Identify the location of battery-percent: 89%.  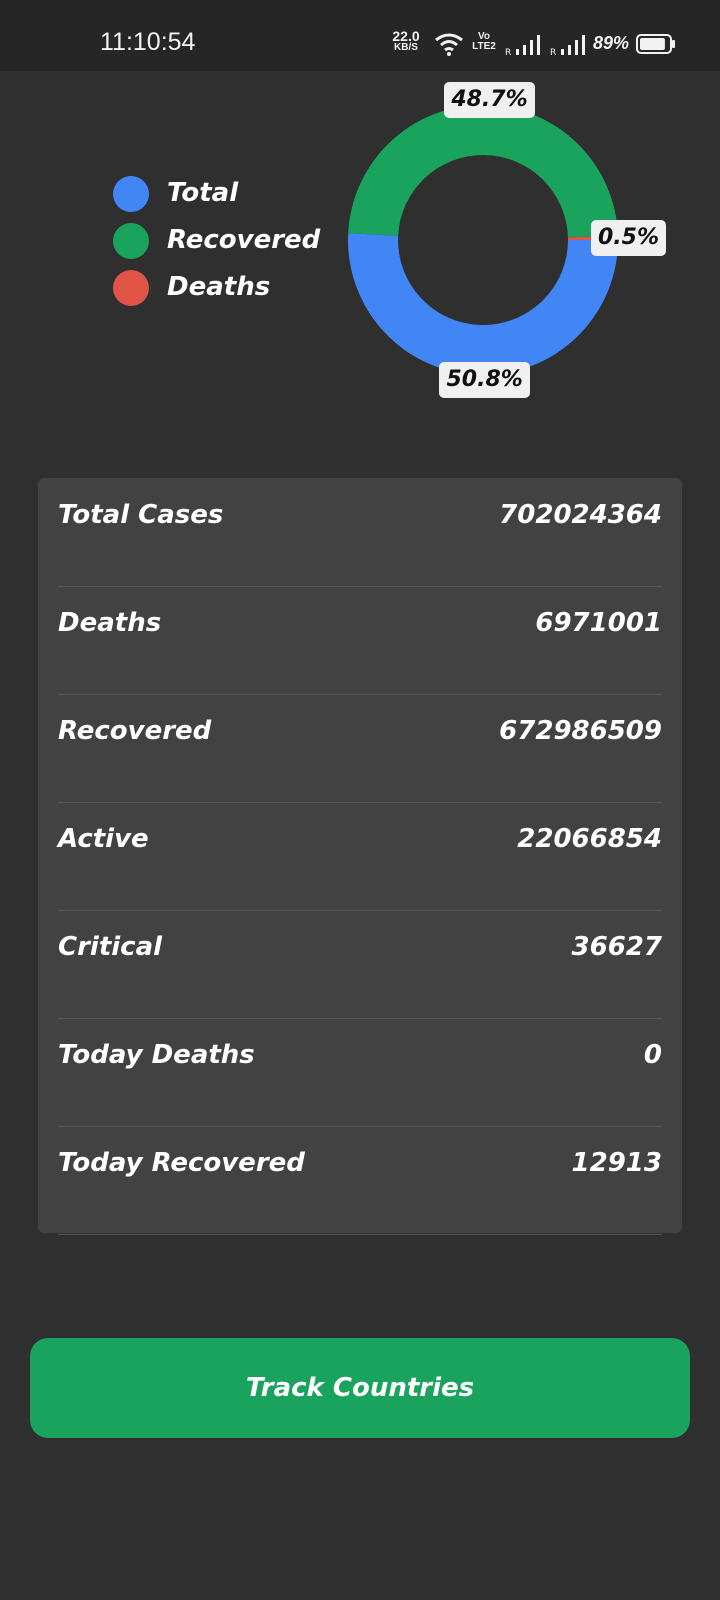
(611, 43).